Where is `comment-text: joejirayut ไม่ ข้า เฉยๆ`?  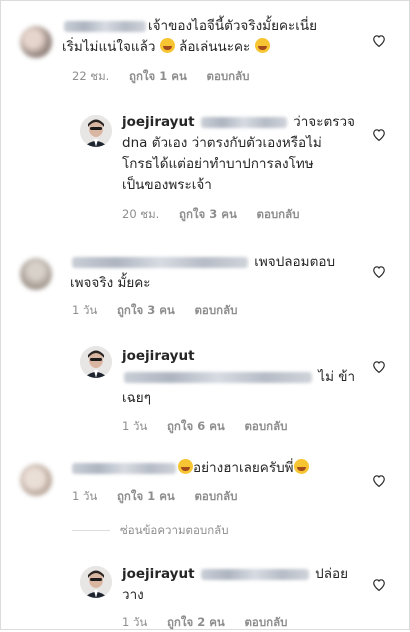 comment-text: joejirayut ไม่ ข้า เฉยๆ is located at coordinates (239, 377).